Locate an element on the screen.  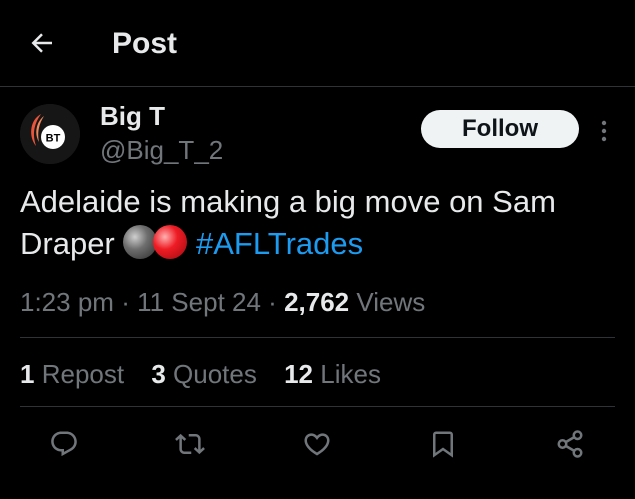
quotes-count: 3 is located at coordinates (158, 374).